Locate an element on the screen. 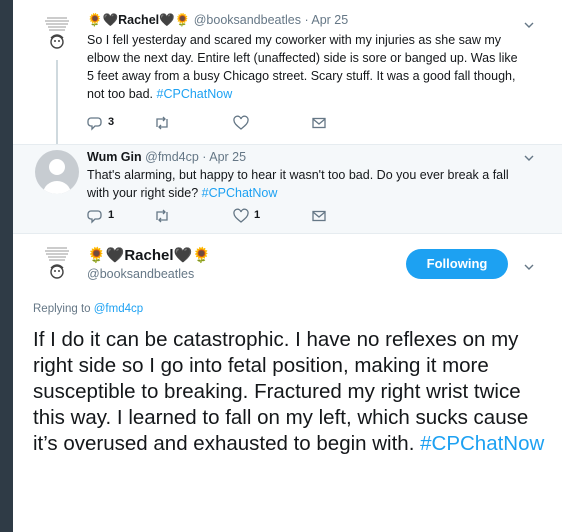  thread-line is located at coordinates (57, 102).